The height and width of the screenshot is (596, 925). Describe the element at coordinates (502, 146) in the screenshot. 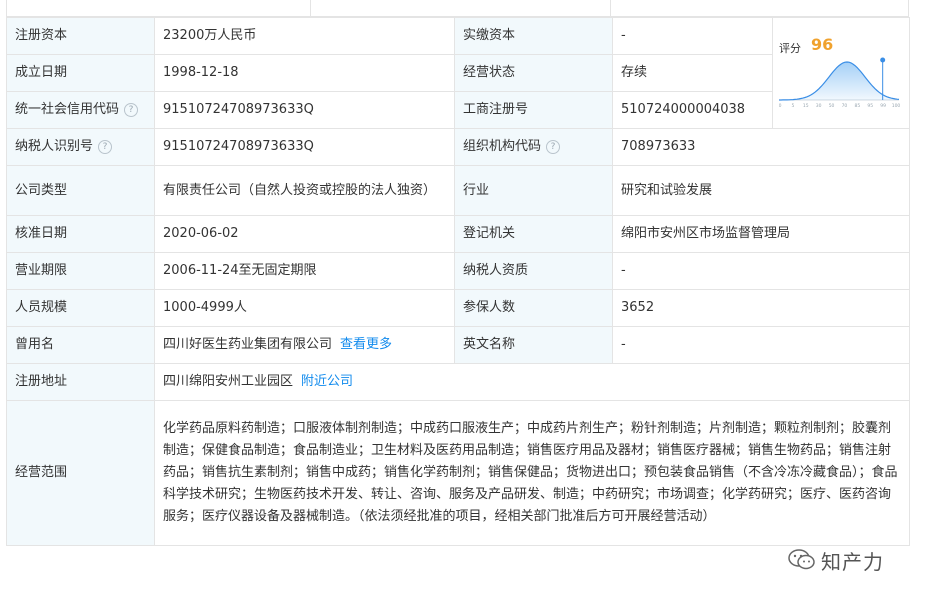

I see `label-org-code-text: 组织机构代码` at that location.